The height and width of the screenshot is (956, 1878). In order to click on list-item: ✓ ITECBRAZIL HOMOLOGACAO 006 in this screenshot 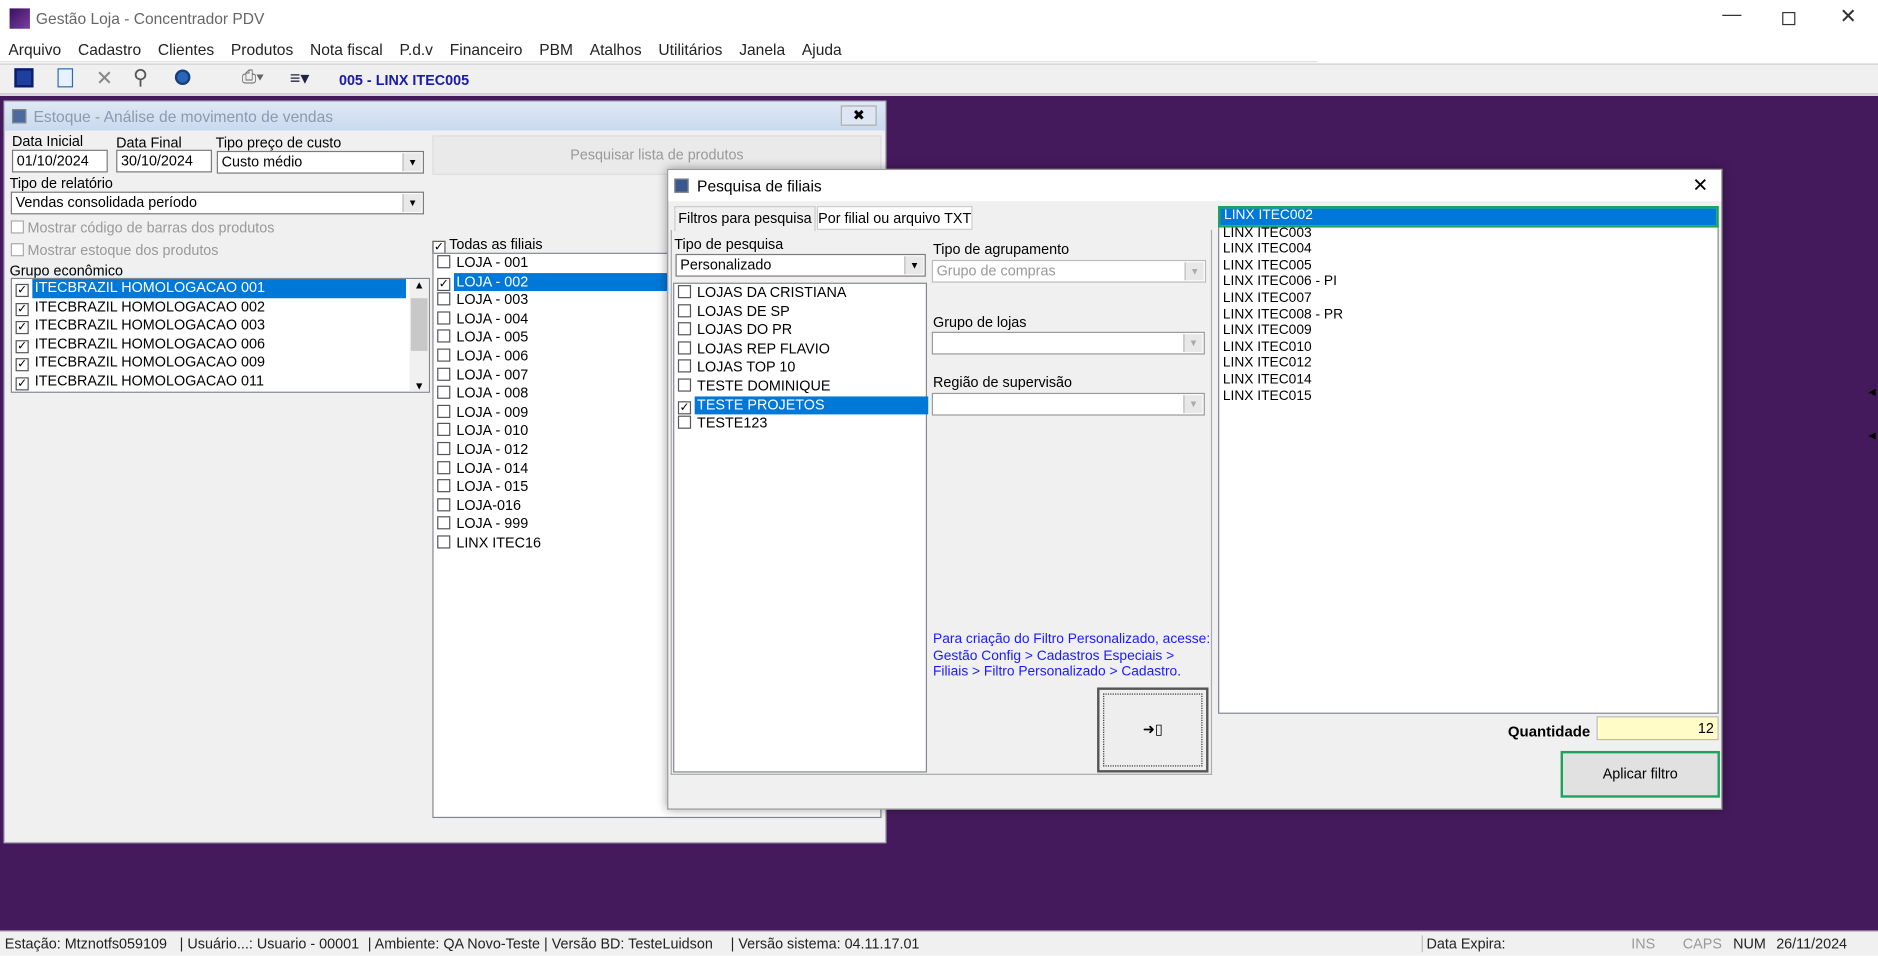, I will do `click(220, 344)`.